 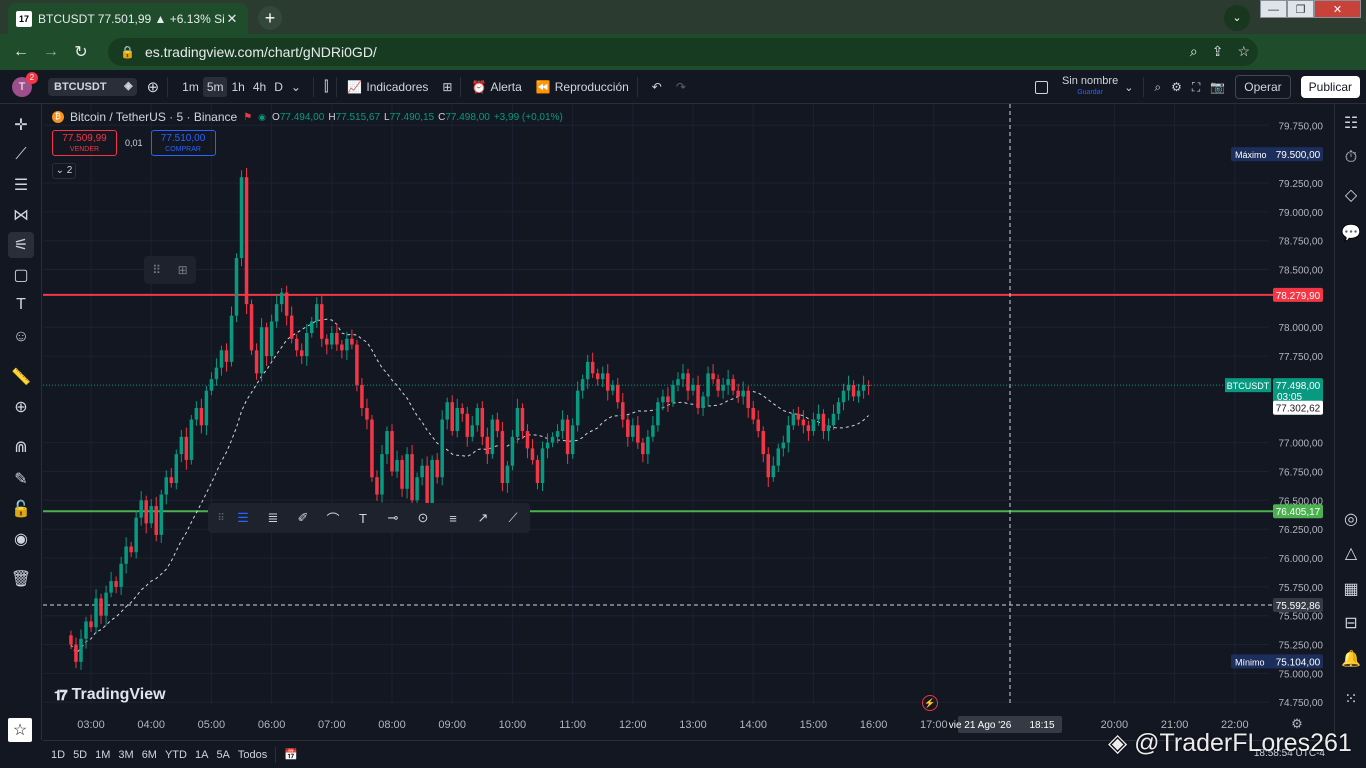 What do you see at coordinates (102, 755) in the screenshot?
I see `range-1m: 1M` at bounding box center [102, 755].